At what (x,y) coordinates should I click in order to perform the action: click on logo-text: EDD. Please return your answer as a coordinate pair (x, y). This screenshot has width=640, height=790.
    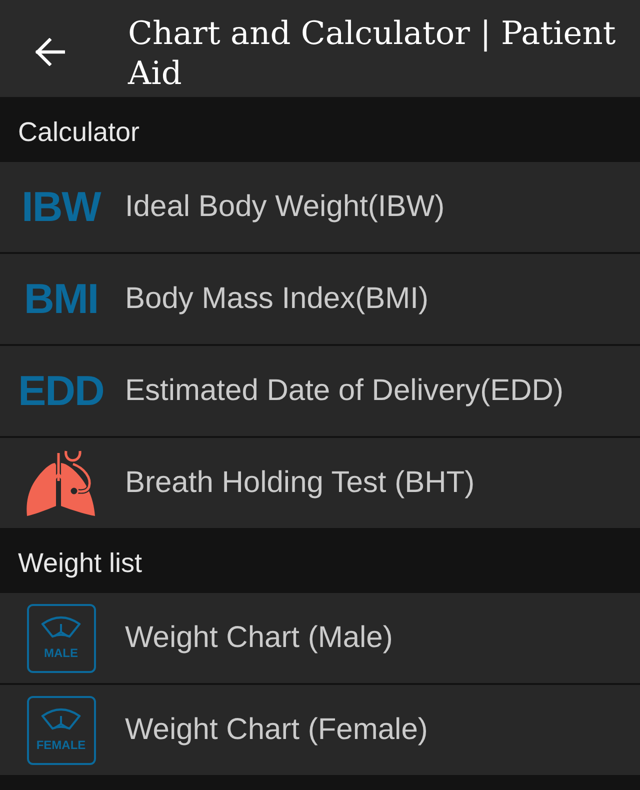
    Looking at the image, I should click on (61, 391).